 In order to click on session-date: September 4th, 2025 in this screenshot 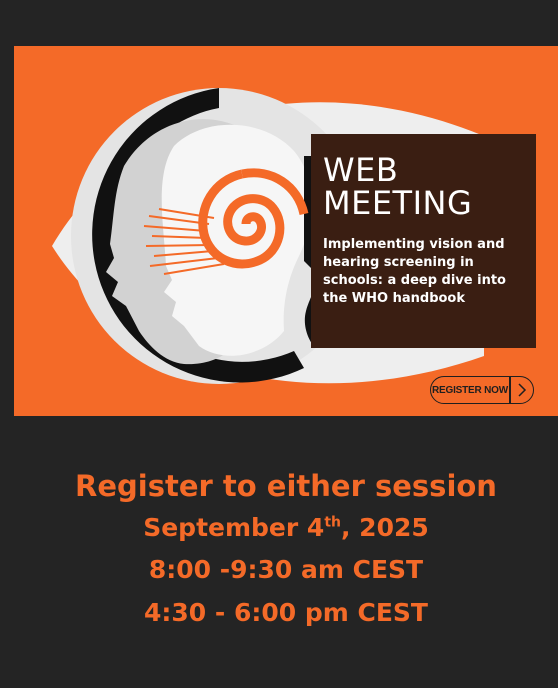, I will do `click(286, 528)`.